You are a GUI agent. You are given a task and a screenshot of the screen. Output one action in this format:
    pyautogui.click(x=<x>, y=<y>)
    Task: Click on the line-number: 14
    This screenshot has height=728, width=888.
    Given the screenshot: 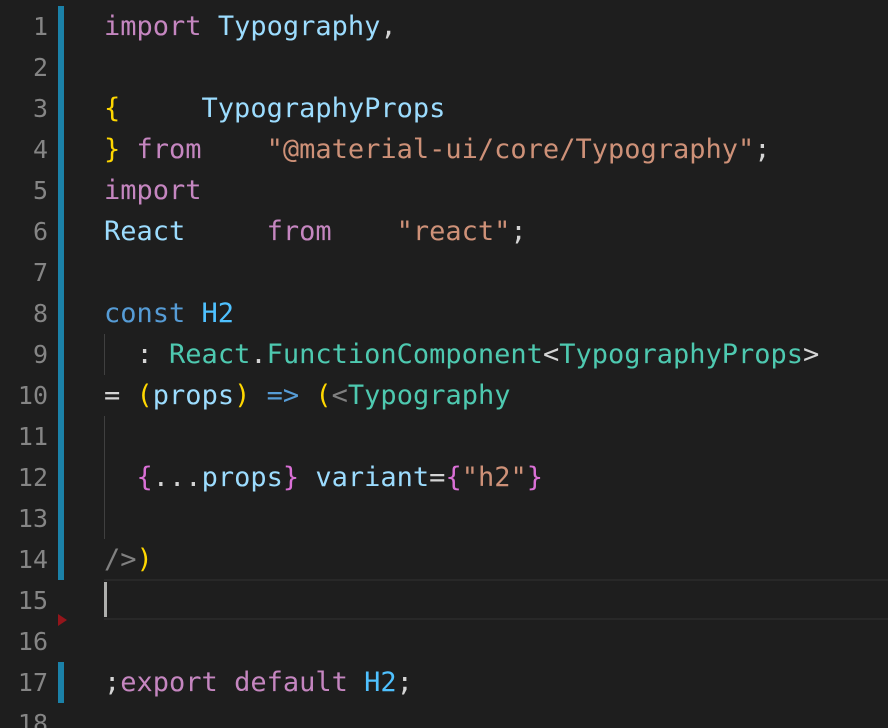 What is the action you would take?
    pyautogui.click(x=32, y=559)
    